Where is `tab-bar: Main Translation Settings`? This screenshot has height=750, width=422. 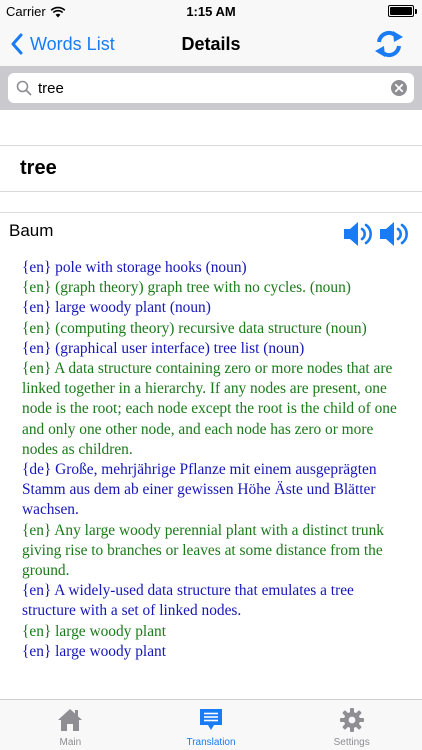
tab-bar: Main Translation Settings is located at coordinates (211, 724).